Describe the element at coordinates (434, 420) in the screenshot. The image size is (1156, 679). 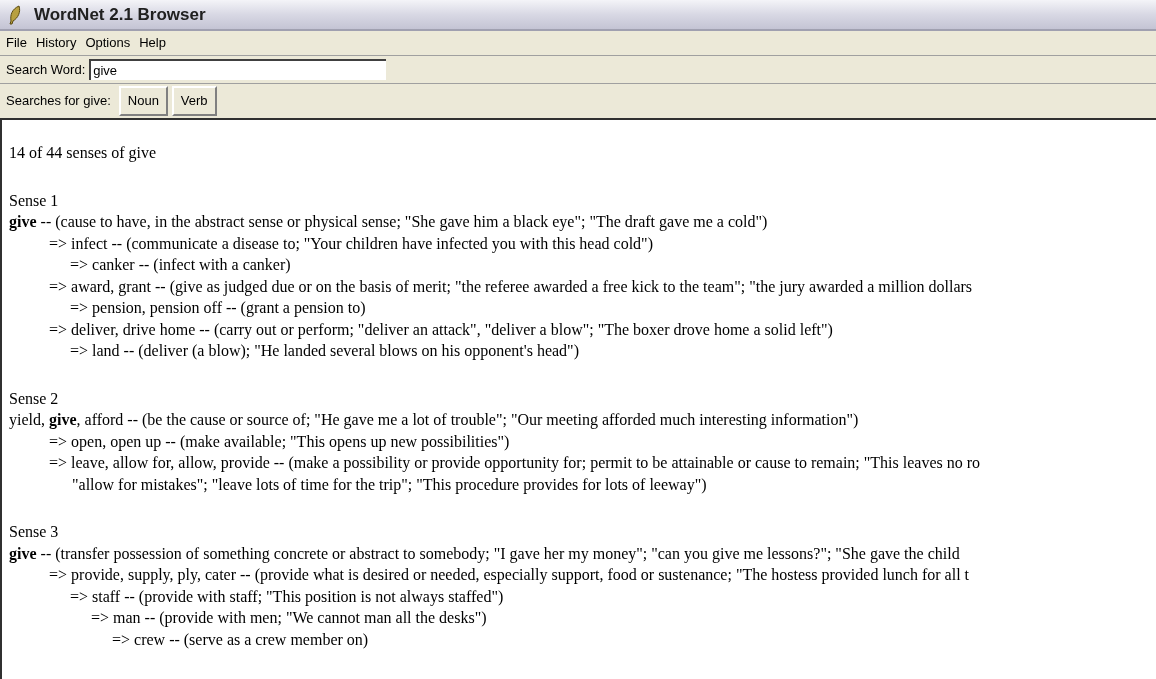
I see `synset-line: yield, give, afford -- (be the cause or source of; "He gave me a lot of trouble"; "Our meeting afforded much interesting information")` at that location.